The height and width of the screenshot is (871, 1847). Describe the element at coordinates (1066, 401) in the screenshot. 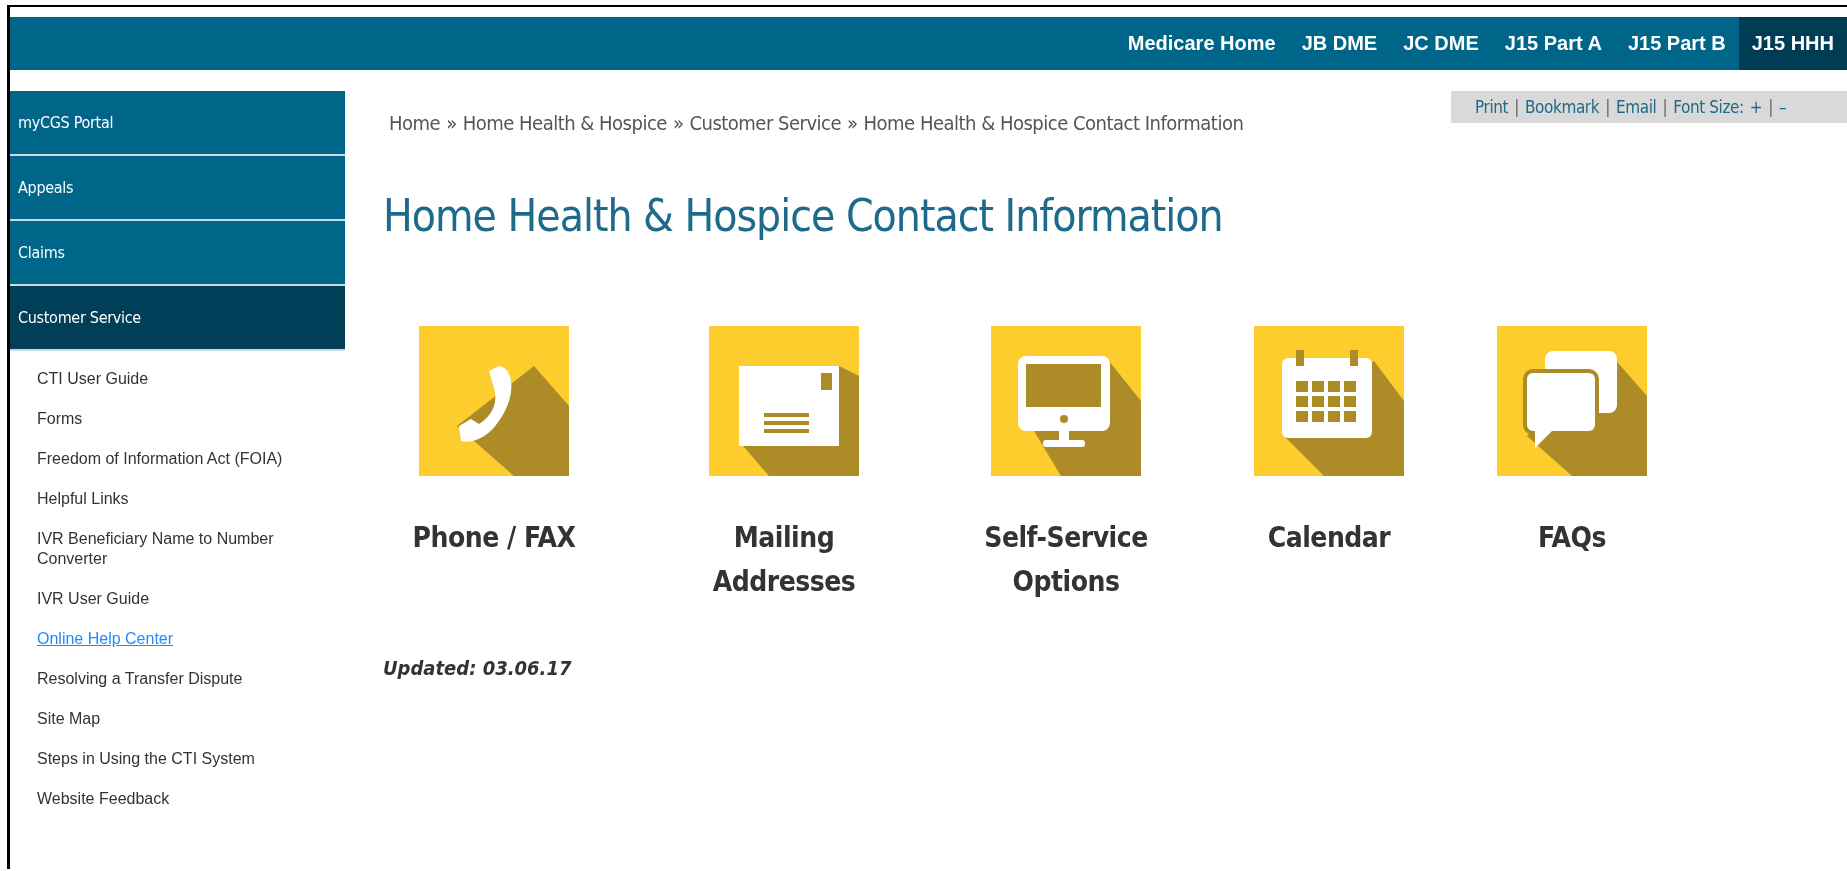

I see `monitor-tile-icon` at that location.